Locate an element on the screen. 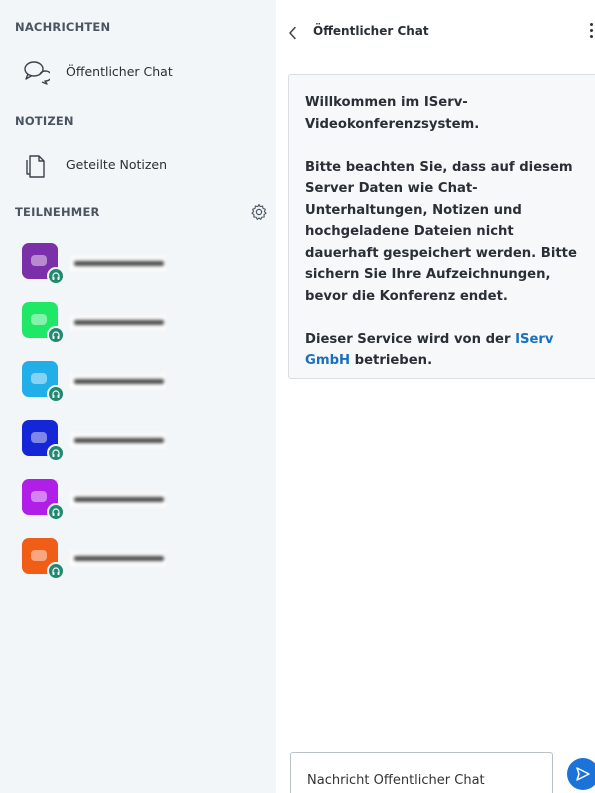  chat-back-button: Öffentlicher Chat is located at coordinates (438, 32).